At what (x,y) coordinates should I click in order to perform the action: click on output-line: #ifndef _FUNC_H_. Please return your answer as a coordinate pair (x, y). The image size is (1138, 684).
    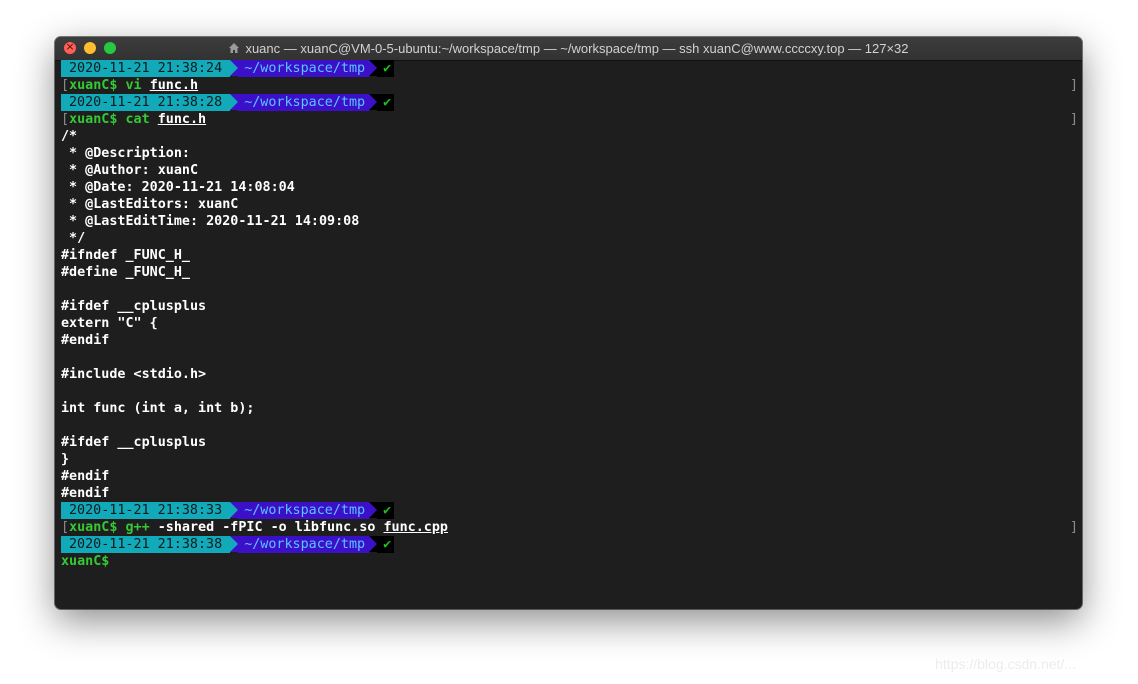
    Looking at the image, I should click on (125, 255).